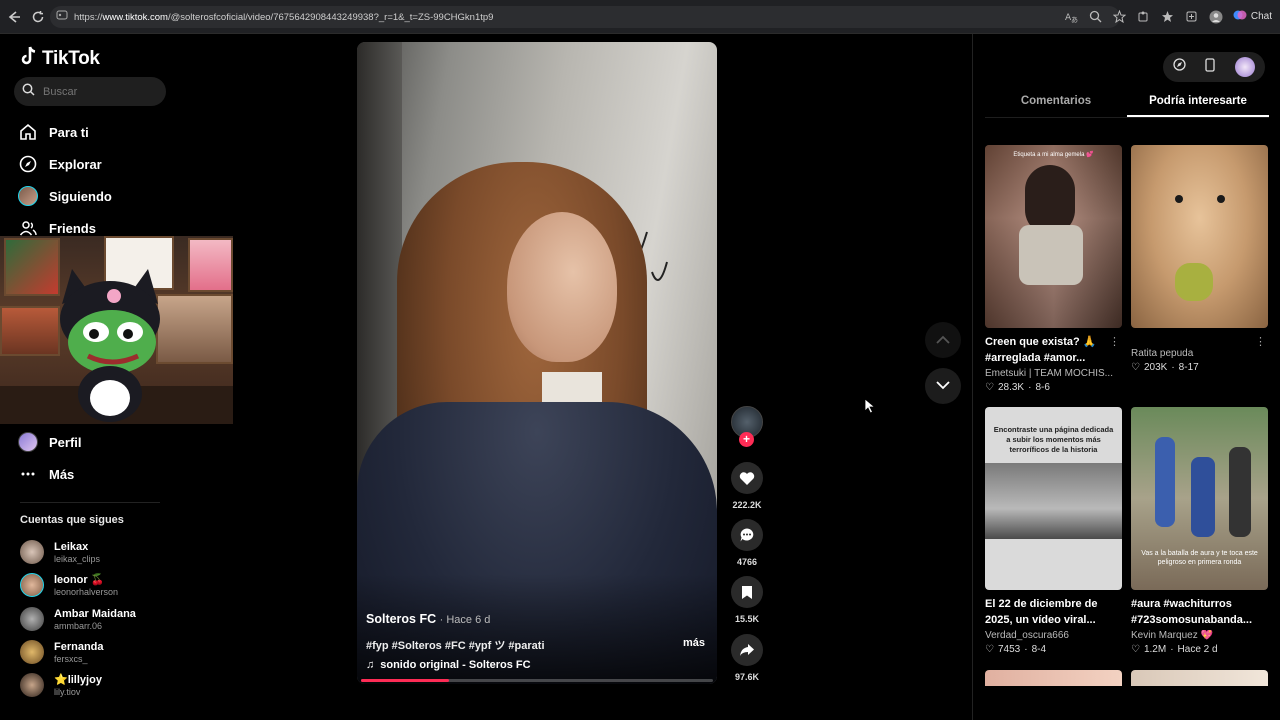 This screenshot has height=720, width=1280. I want to click on star-icon, so click(1120, 17).